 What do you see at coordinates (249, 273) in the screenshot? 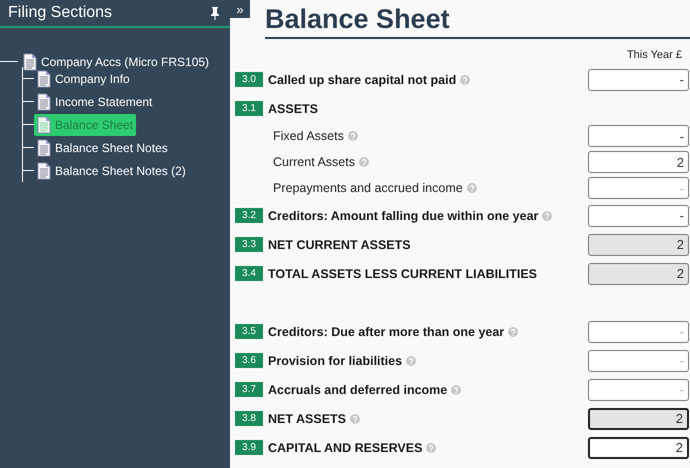
I see `section-number: 3.4` at bounding box center [249, 273].